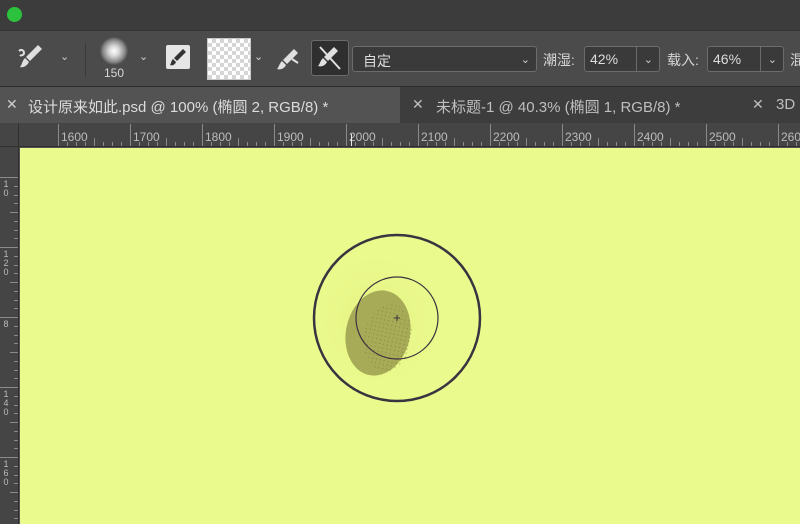  What do you see at coordinates (9, 135) in the screenshot?
I see `ruler-origin` at bounding box center [9, 135].